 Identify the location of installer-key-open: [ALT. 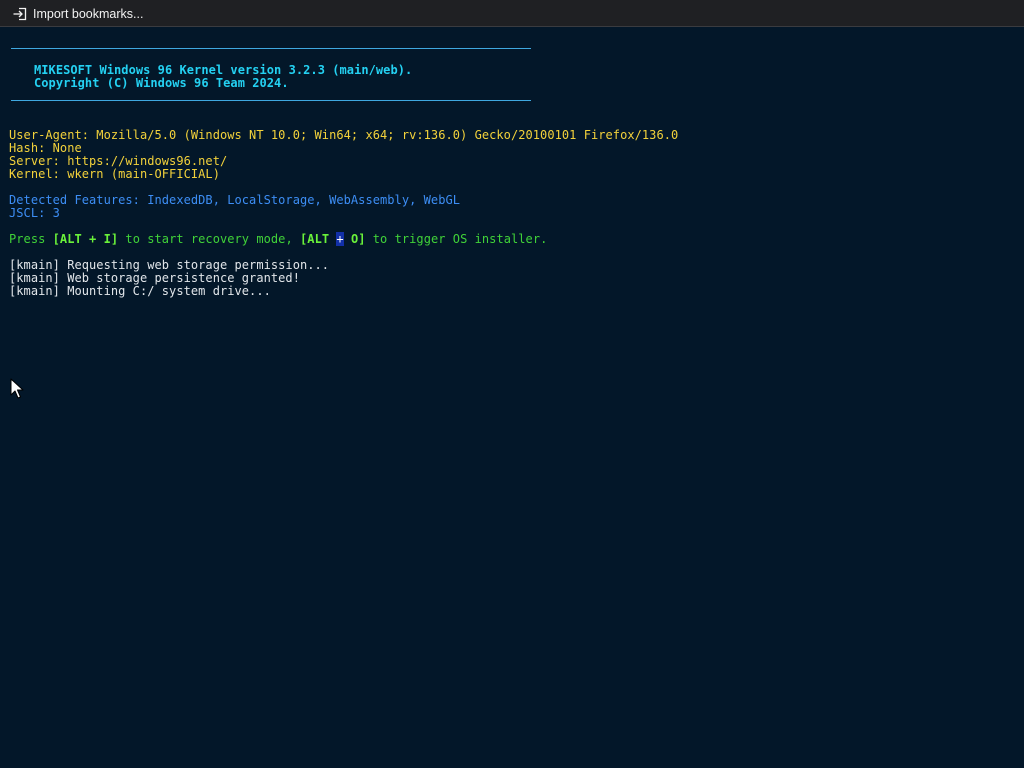
(318, 239).